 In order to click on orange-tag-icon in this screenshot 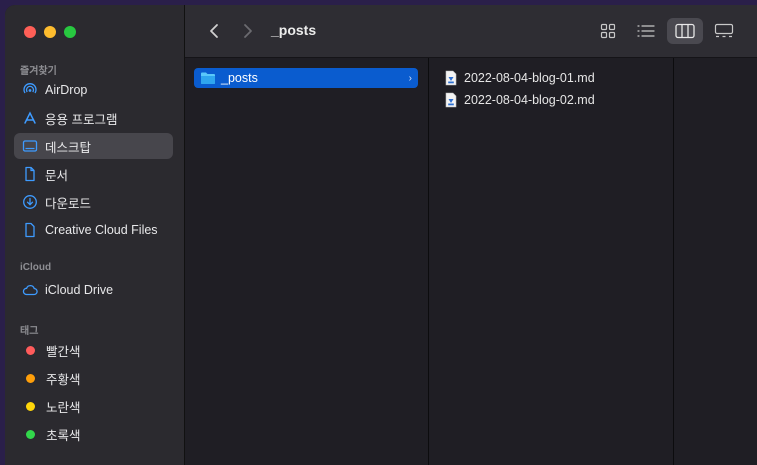, I will do `click(30, 378)`.